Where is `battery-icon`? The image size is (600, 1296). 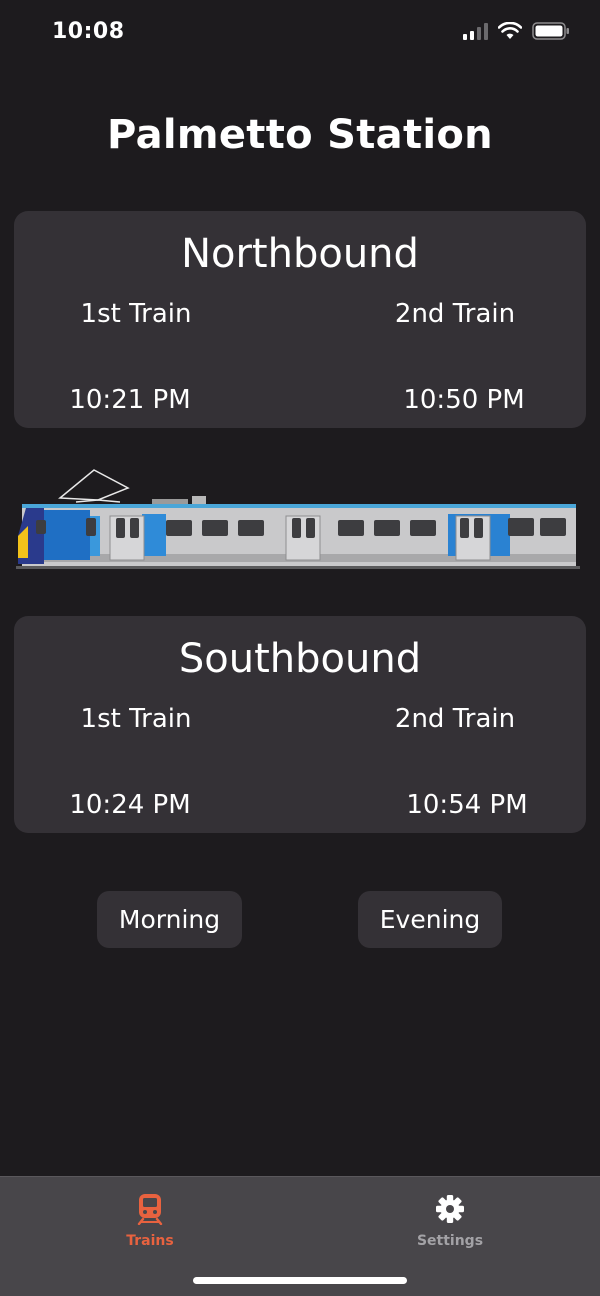 battery-icon is located at coordinates (550, 31).